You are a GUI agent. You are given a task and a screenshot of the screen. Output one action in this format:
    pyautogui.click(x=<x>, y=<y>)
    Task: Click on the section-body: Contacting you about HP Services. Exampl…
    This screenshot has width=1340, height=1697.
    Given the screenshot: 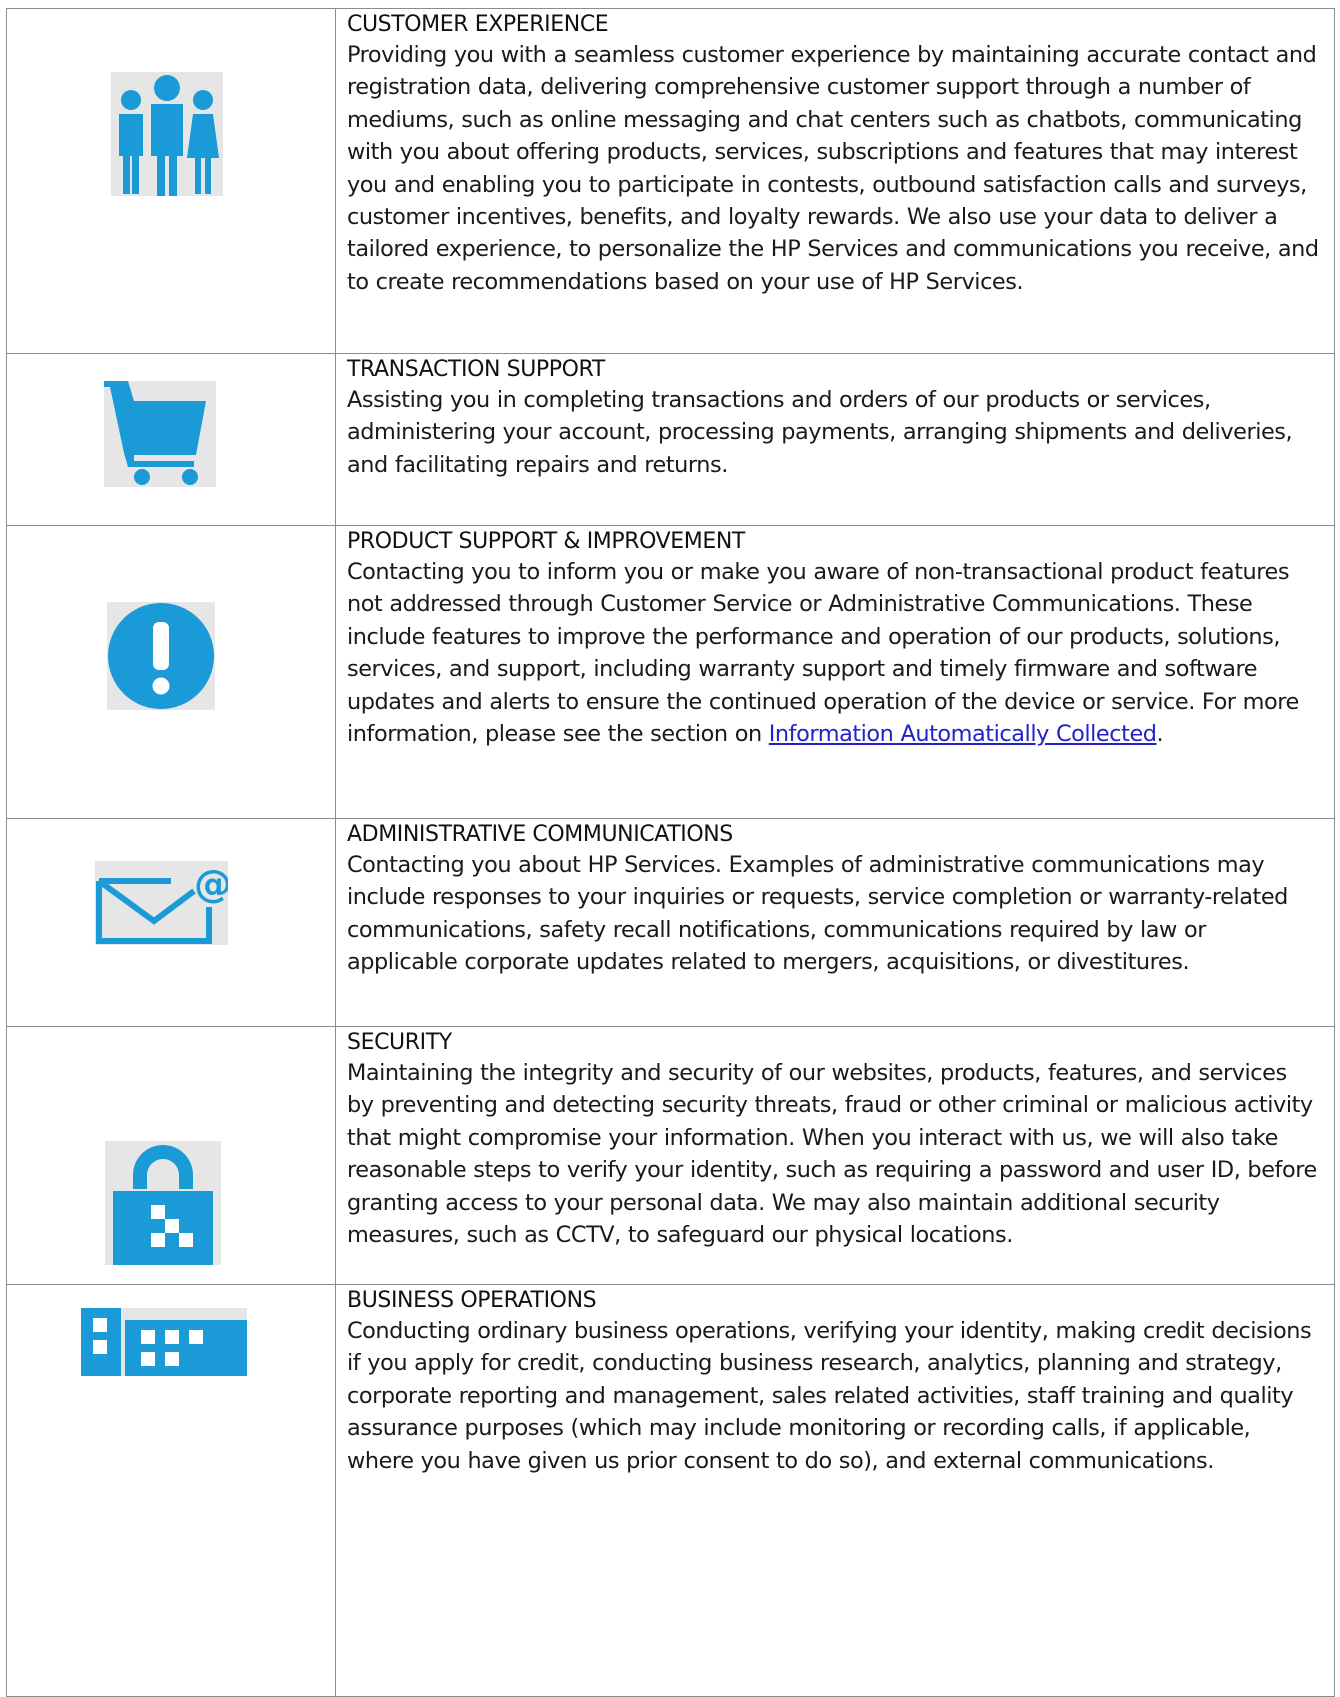 What is the action you would take?
    pyautogui.click(x=817, y=914)
    